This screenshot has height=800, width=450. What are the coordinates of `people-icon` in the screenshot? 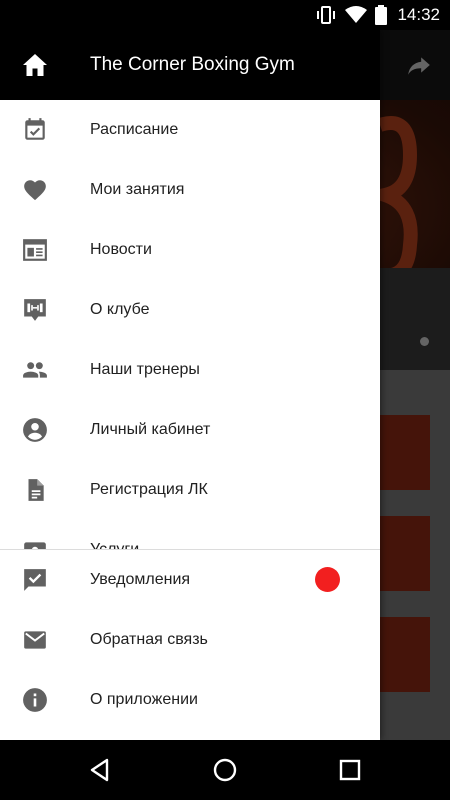 It's located at (35, 370).